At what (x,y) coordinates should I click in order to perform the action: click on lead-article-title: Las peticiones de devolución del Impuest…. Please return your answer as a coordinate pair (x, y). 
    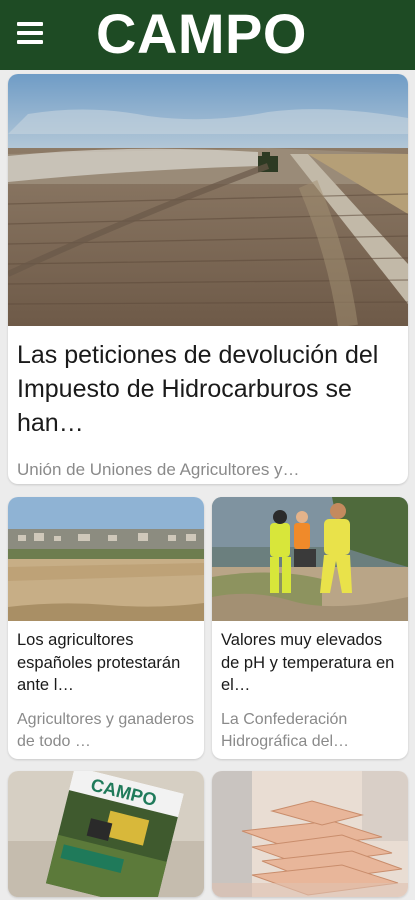
    Looking at the image, I should click on (207, 389).